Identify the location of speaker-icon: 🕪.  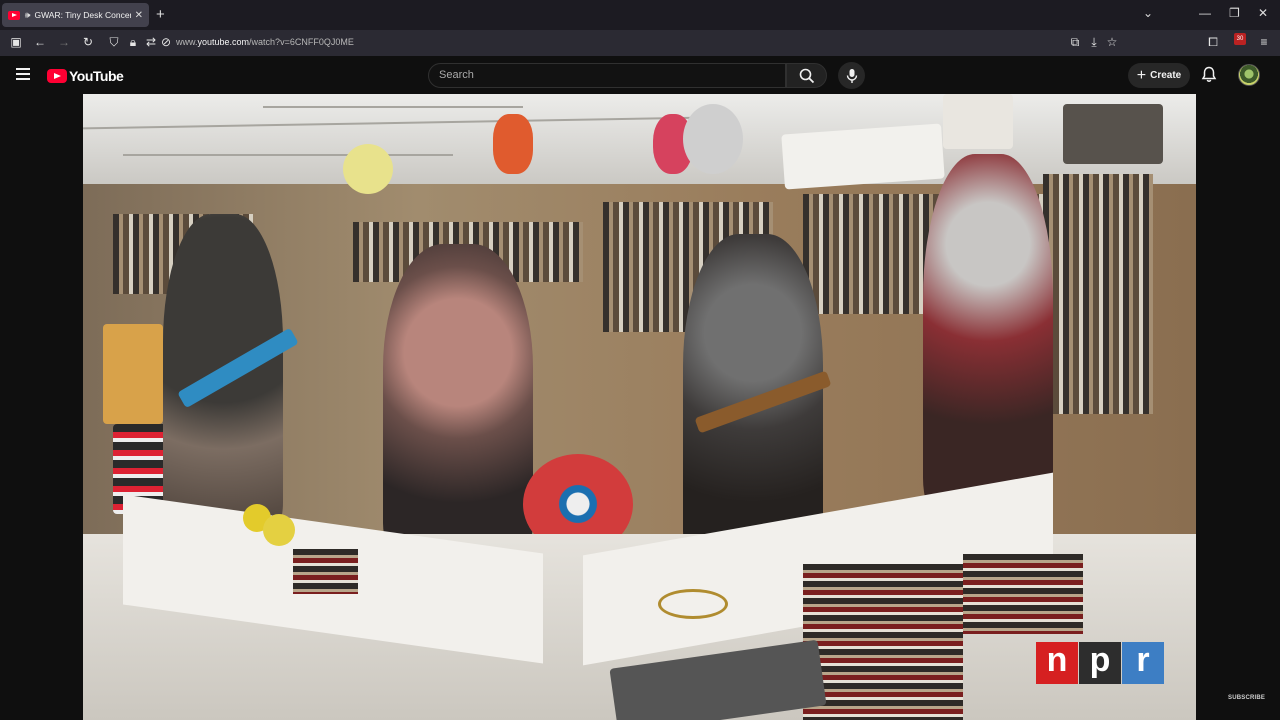
(28, 15).